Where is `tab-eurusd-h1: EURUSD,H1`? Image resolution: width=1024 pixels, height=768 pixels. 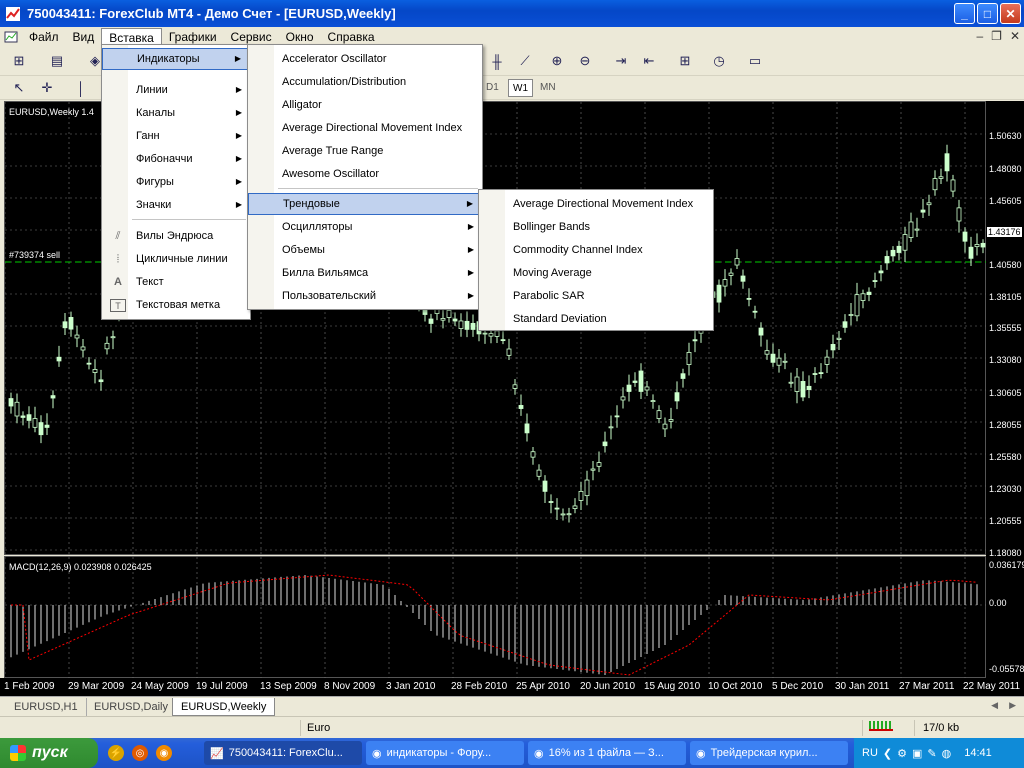 tab-eurusd-h1: EURUSD,H1 is located at coordinates (46, 707).